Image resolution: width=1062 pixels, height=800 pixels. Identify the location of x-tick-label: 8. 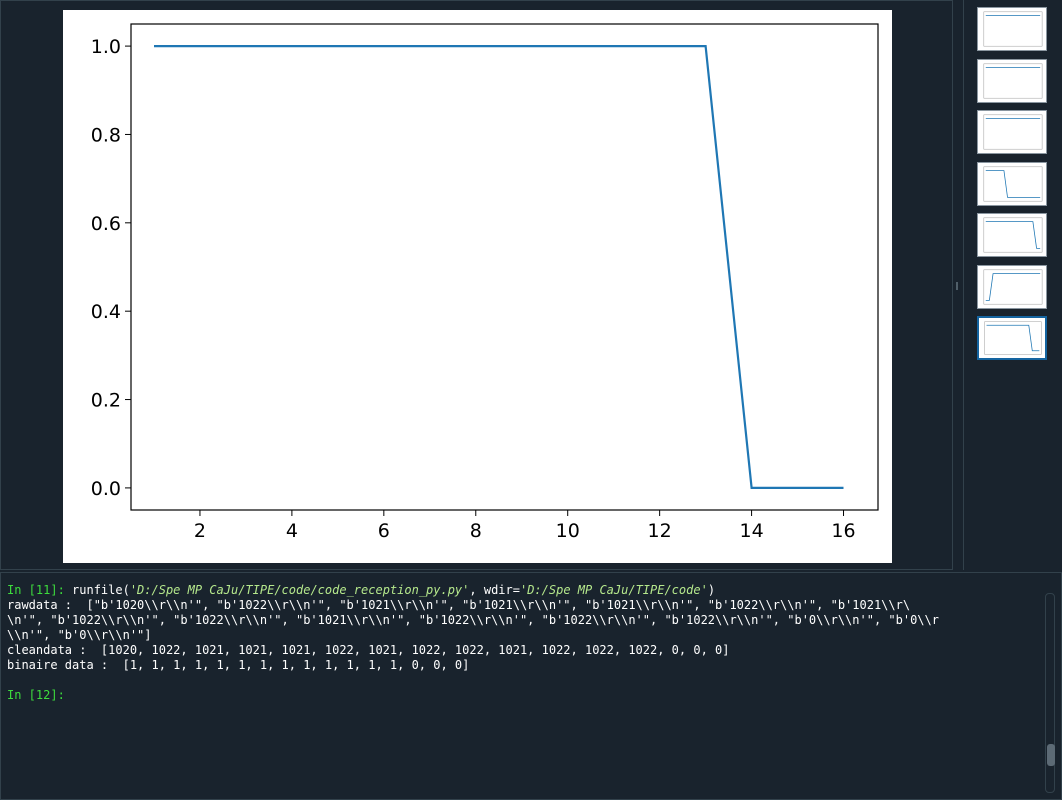
(476, 531).